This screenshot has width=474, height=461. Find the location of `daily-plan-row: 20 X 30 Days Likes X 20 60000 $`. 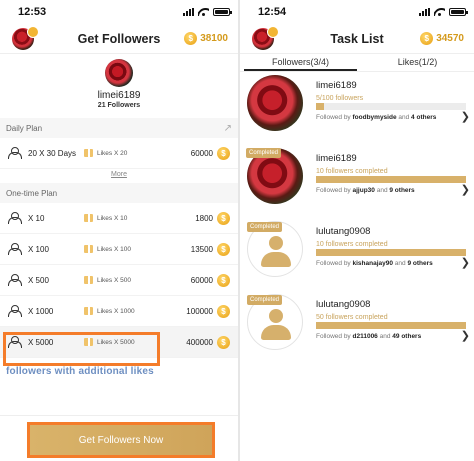

daily-plan-row: 20 X 30 Days Likes X 20 60000 $ is located at coordinates (119, 153).